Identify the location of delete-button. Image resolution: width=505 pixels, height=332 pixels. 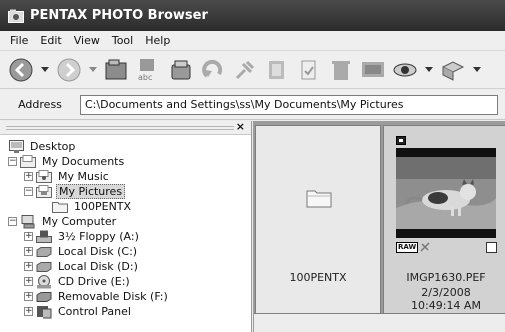
(341, 70).